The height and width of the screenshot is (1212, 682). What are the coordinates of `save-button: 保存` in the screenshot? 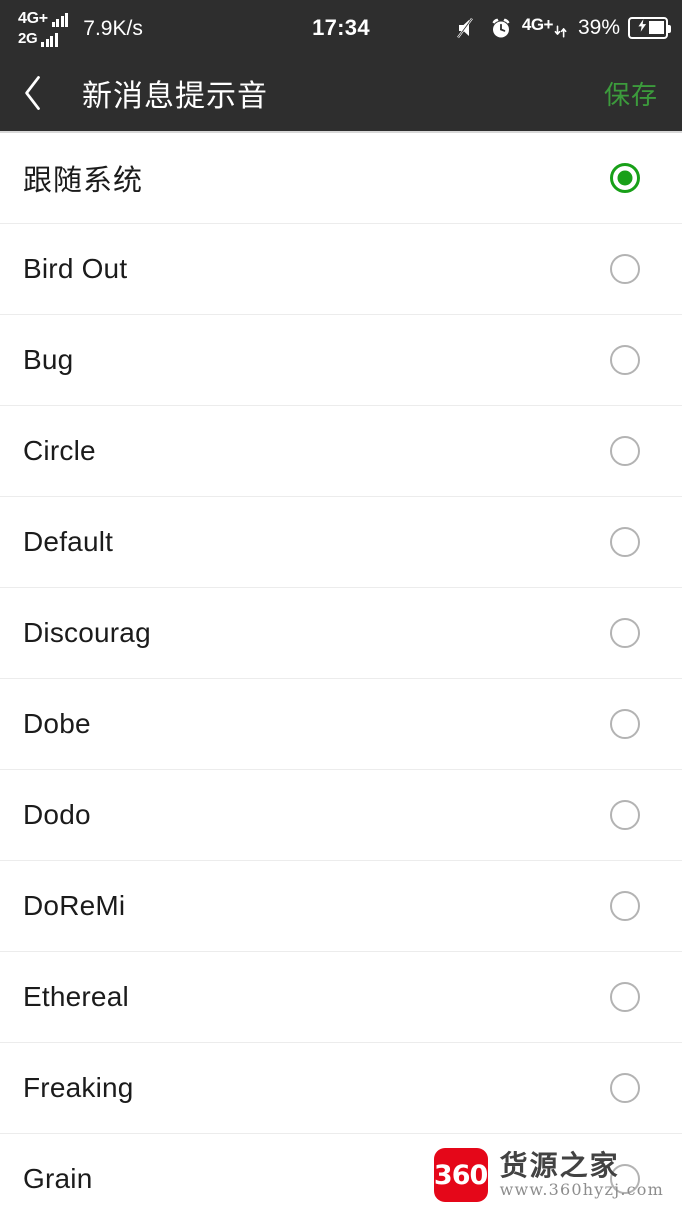 It's located at (631, 93).